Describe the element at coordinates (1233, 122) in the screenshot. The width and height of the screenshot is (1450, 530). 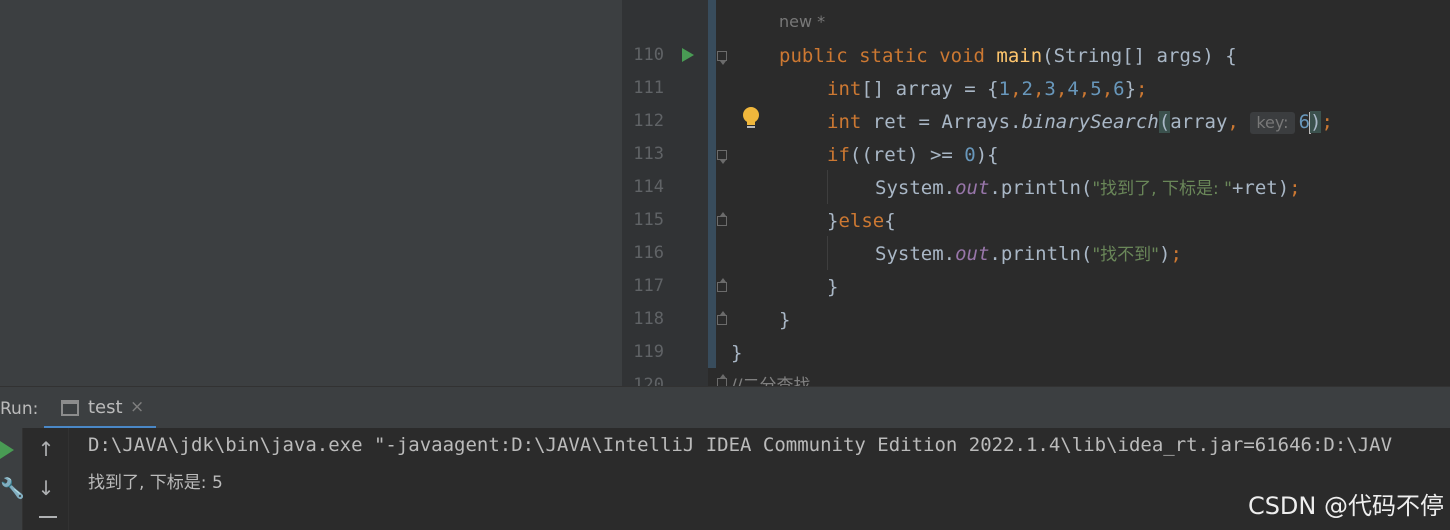
I see `comma: ,` at that location.